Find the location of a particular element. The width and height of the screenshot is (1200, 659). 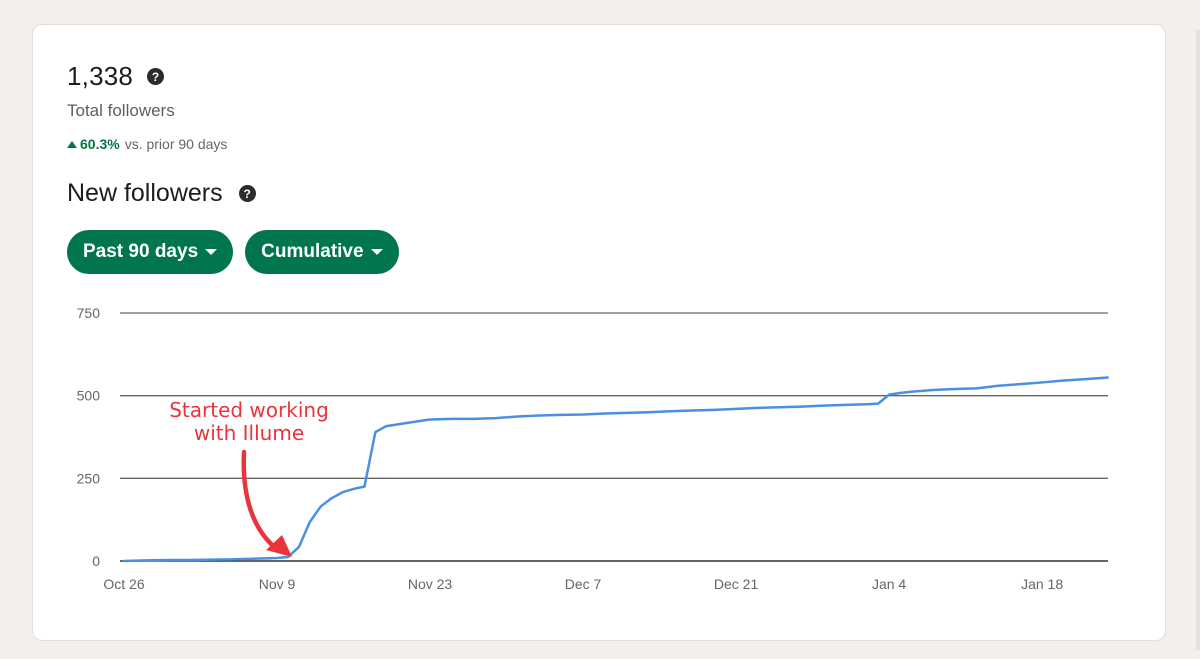

x-tick-label: Jan 18 is located at coordinates (1042, 584).